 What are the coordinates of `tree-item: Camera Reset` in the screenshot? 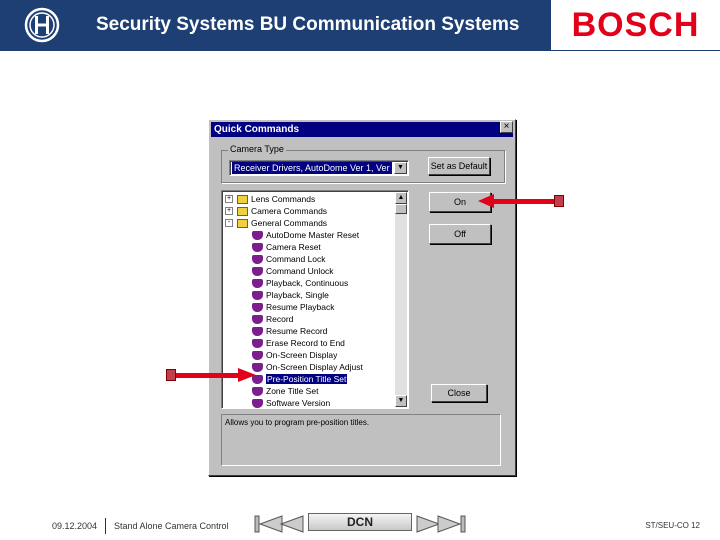 It's located at (286, 247).